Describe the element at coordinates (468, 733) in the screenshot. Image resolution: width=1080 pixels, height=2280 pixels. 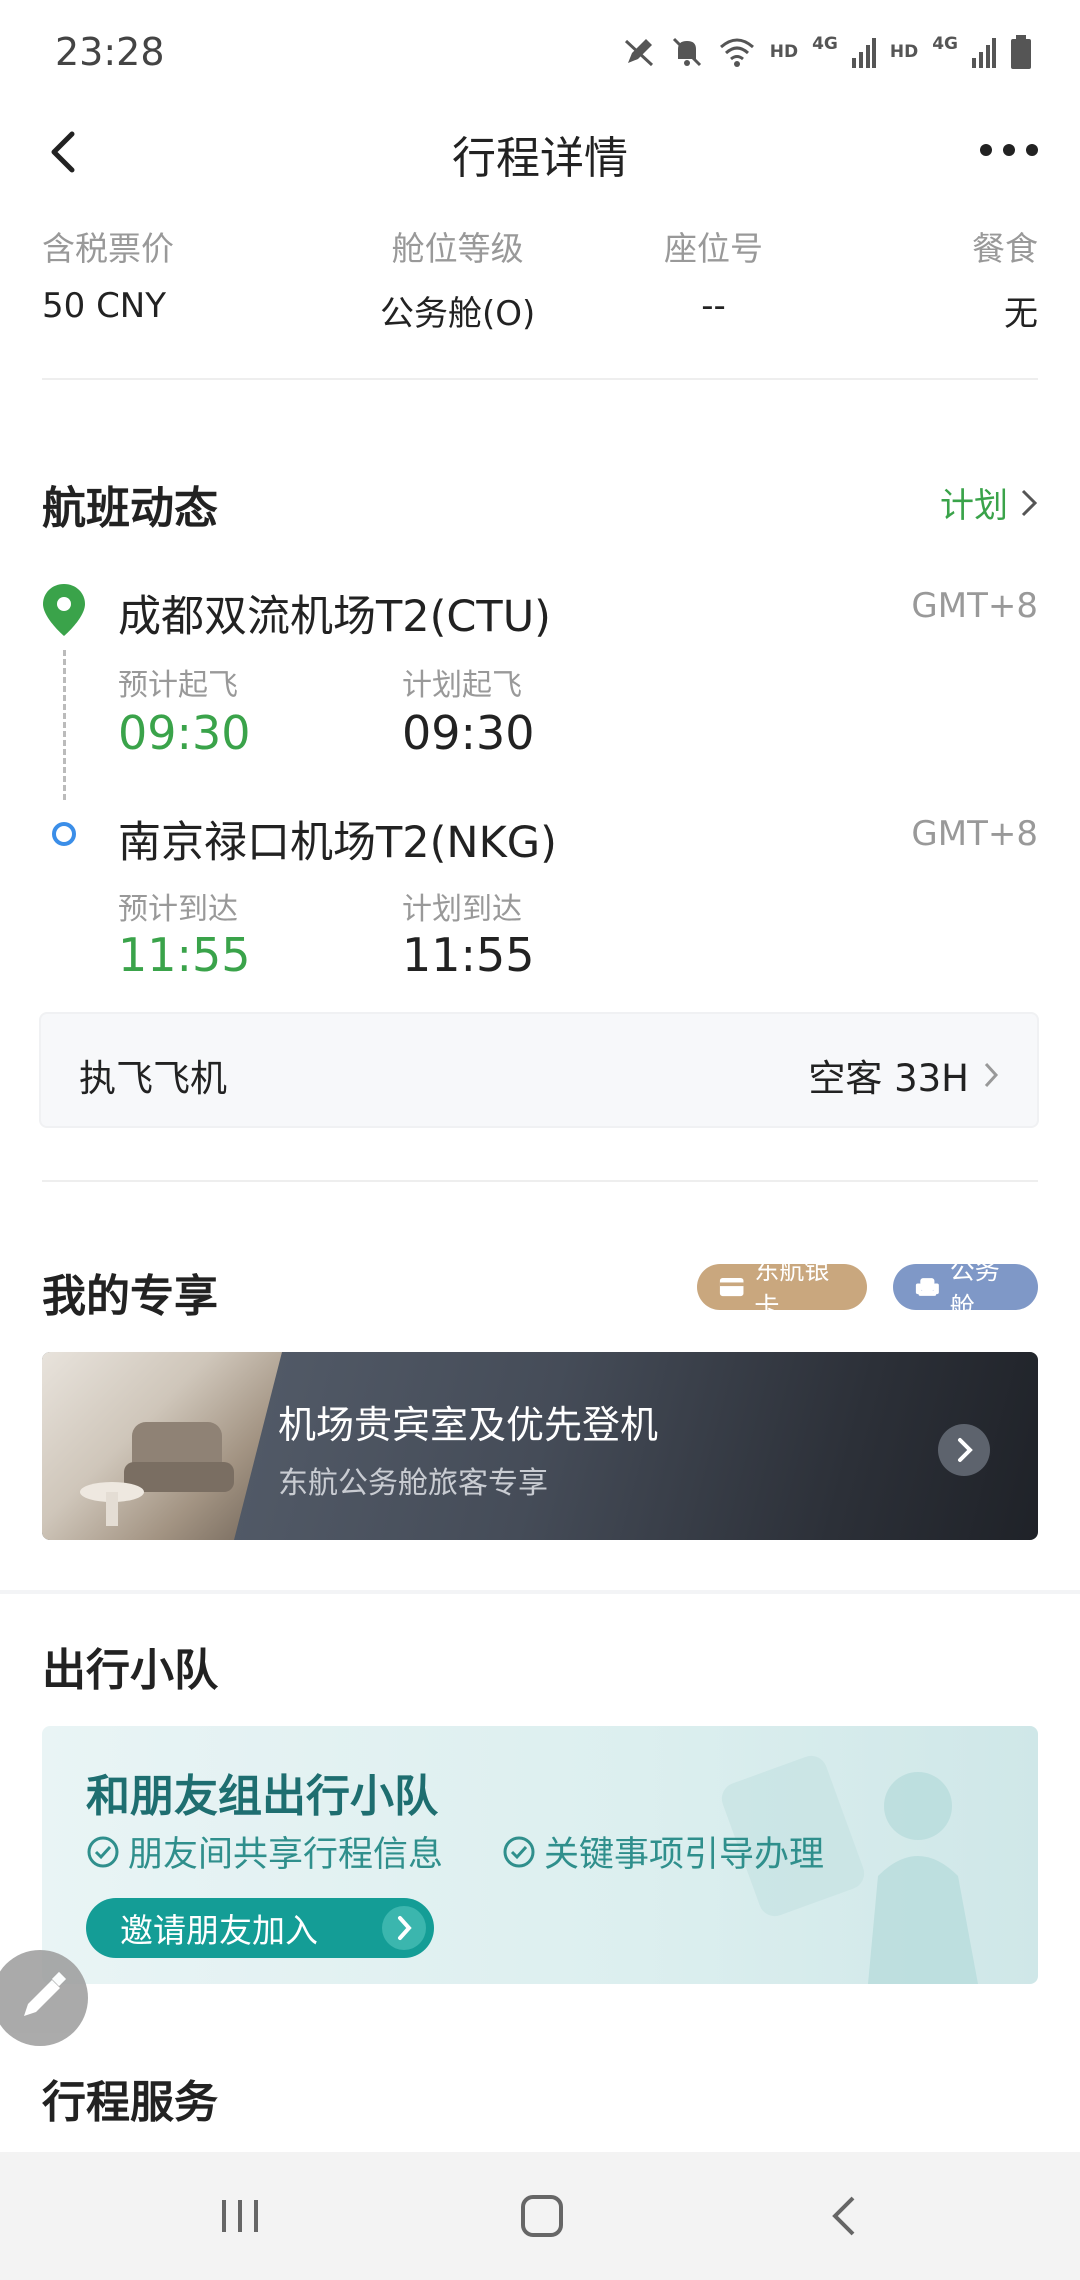
I see `scheduled-departure-time: 09:30` at that location.